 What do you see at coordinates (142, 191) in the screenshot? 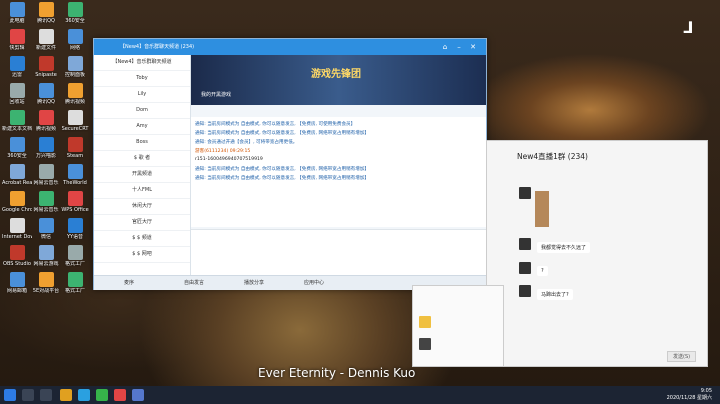
I see `sidebar-item: 十人FML` at bounding box center [142, 191].